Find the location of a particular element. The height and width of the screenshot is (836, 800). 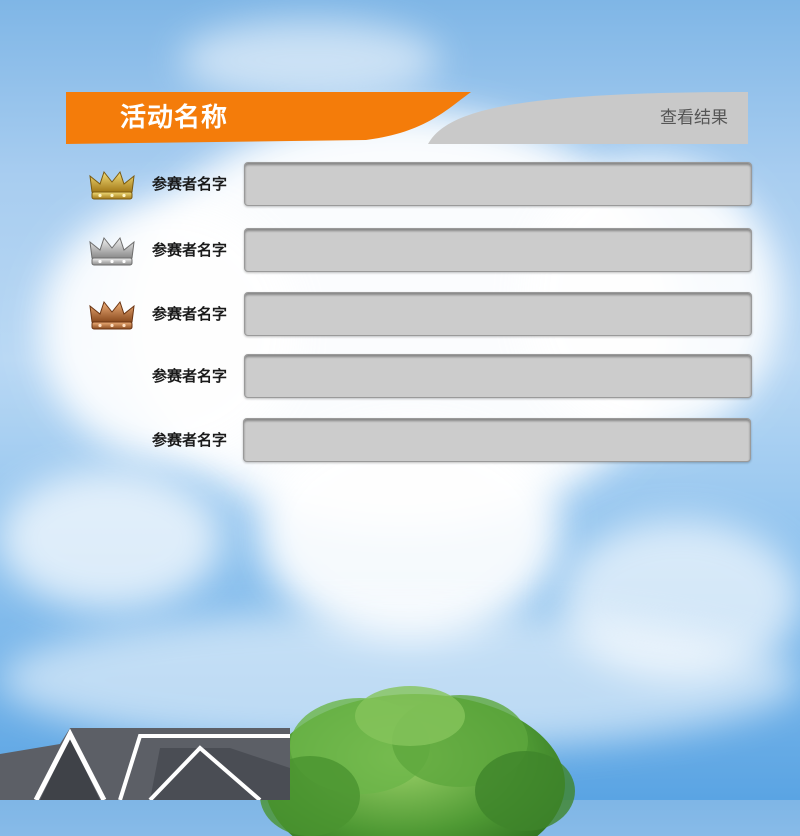

house-roof-illustration is located at coordinates (145, 764).